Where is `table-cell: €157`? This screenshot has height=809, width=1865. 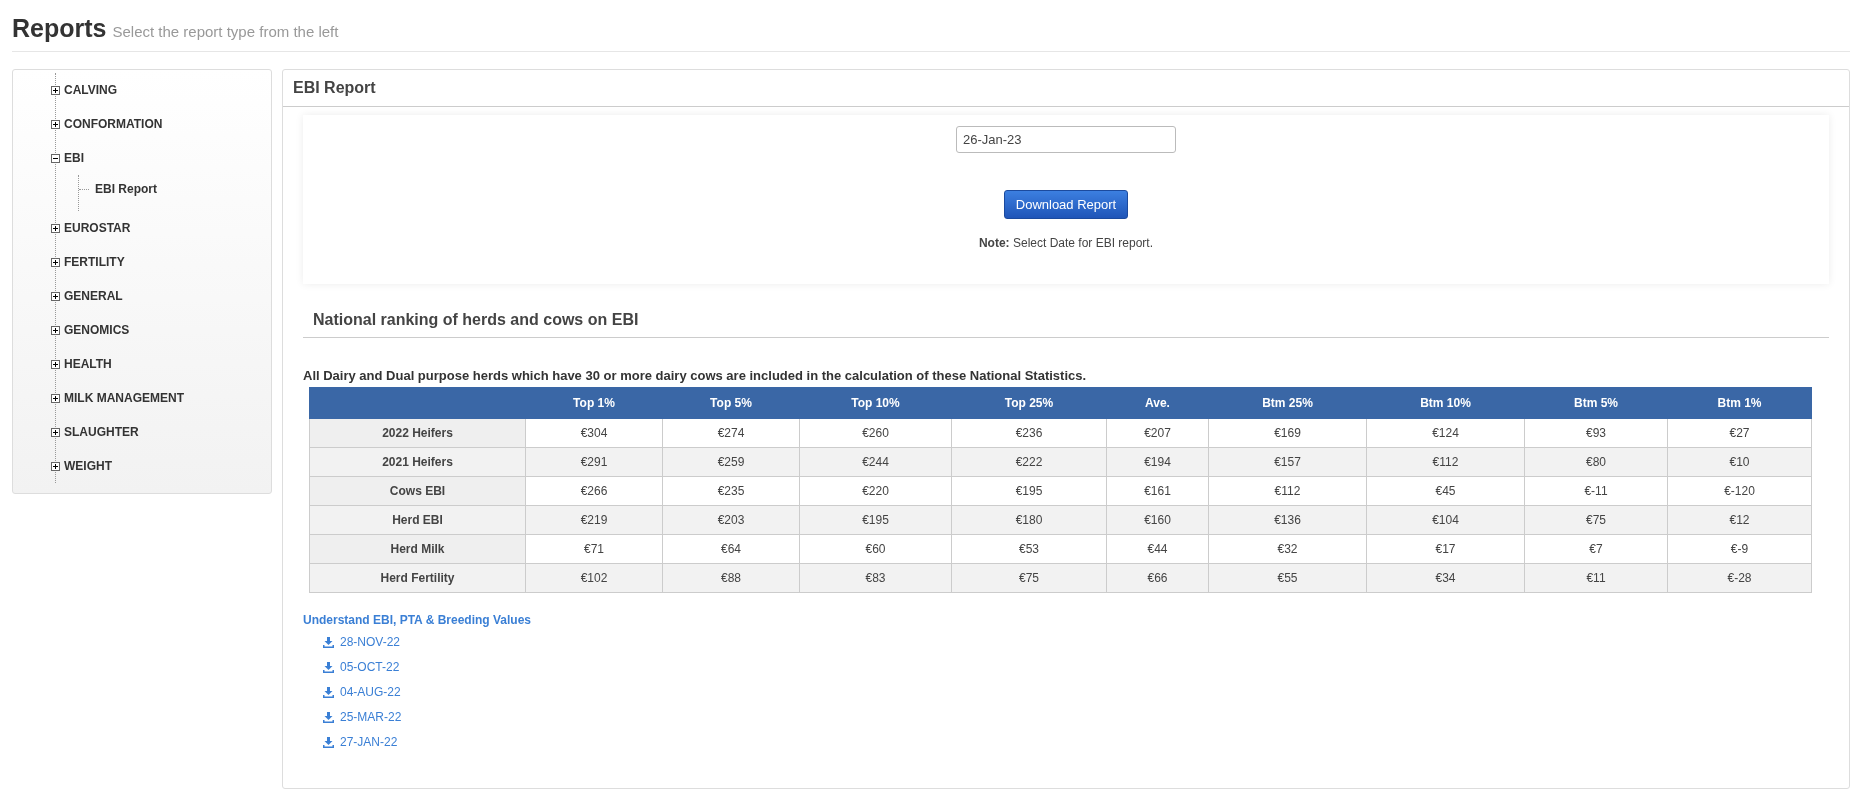 table-cell: €157 is located at coordinates (1287, 462).